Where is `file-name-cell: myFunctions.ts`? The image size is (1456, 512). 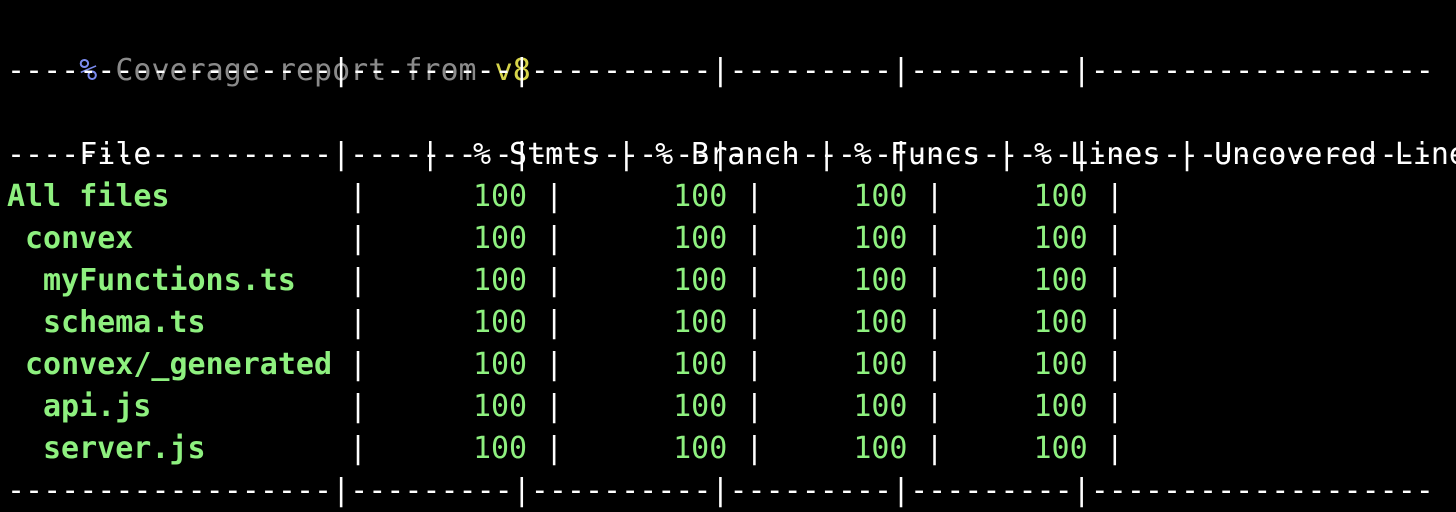
file-name-cell: myFunctions.ts is located at coordinates (169, 280).